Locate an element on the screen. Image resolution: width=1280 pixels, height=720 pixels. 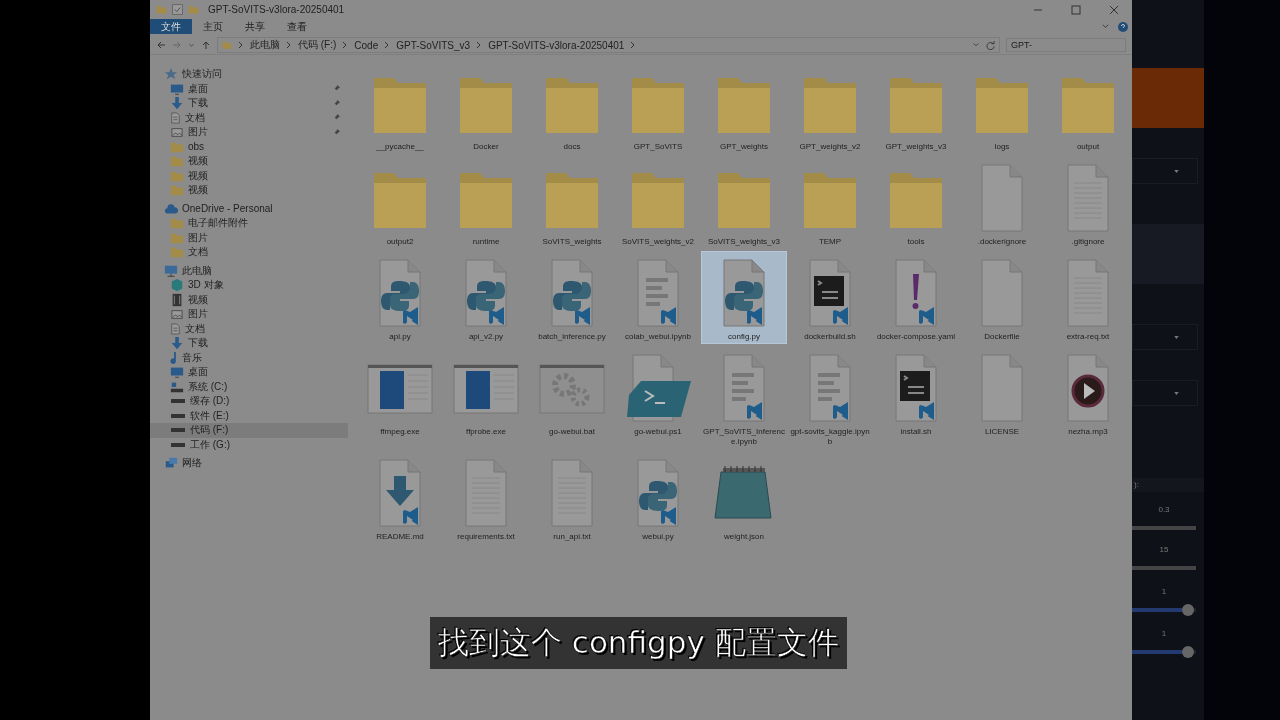
file-item: output is located at coordinates (1088, 107).